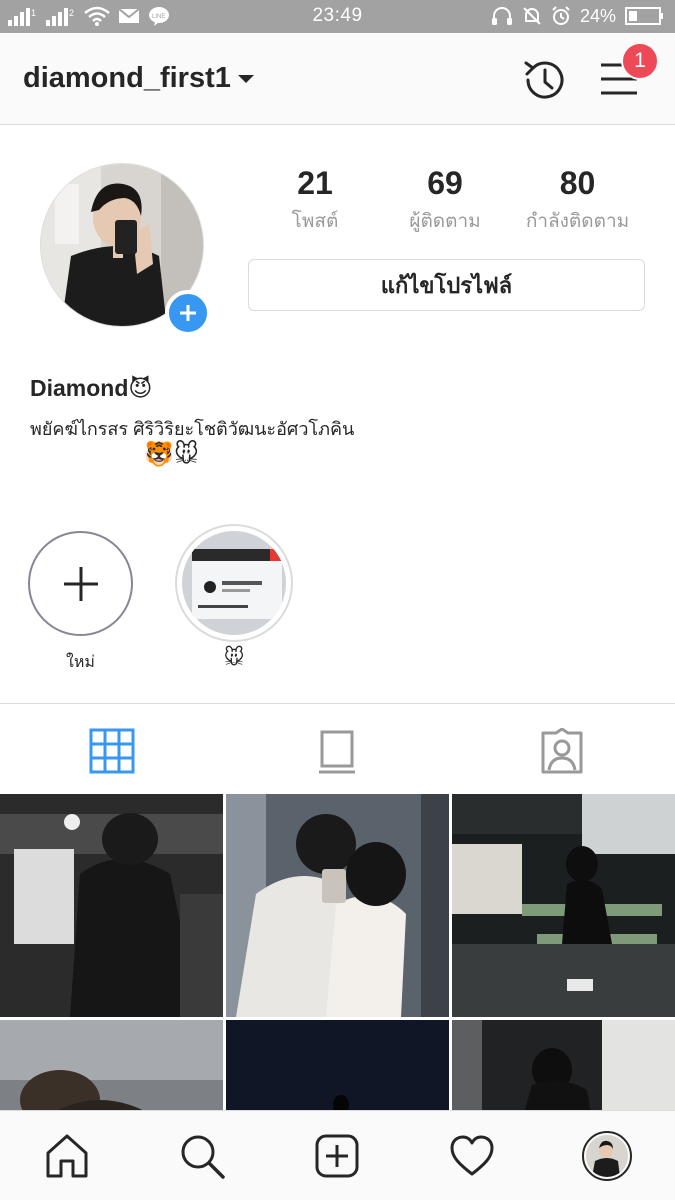  I want to click on home-icon, so click(67, 1156).